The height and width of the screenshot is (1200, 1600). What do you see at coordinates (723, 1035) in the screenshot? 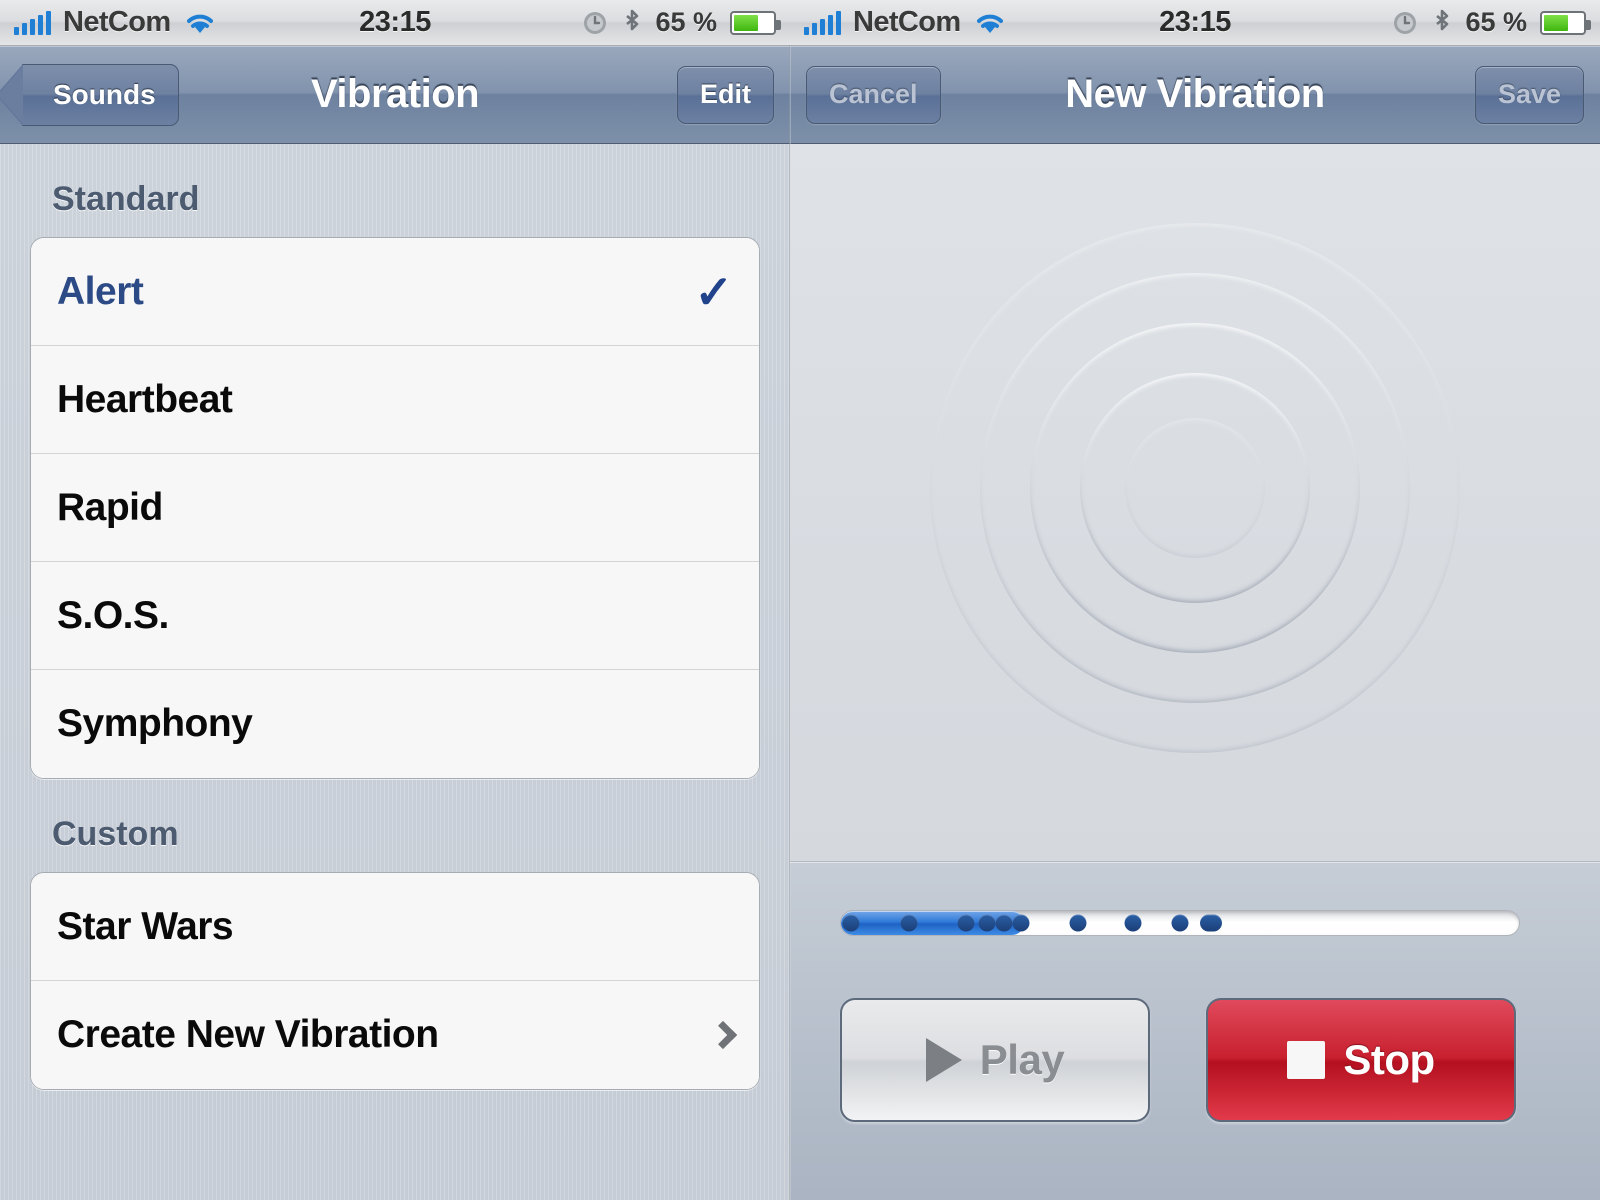
I see `chevron-right-icon` at bounding box center [723, 1035].